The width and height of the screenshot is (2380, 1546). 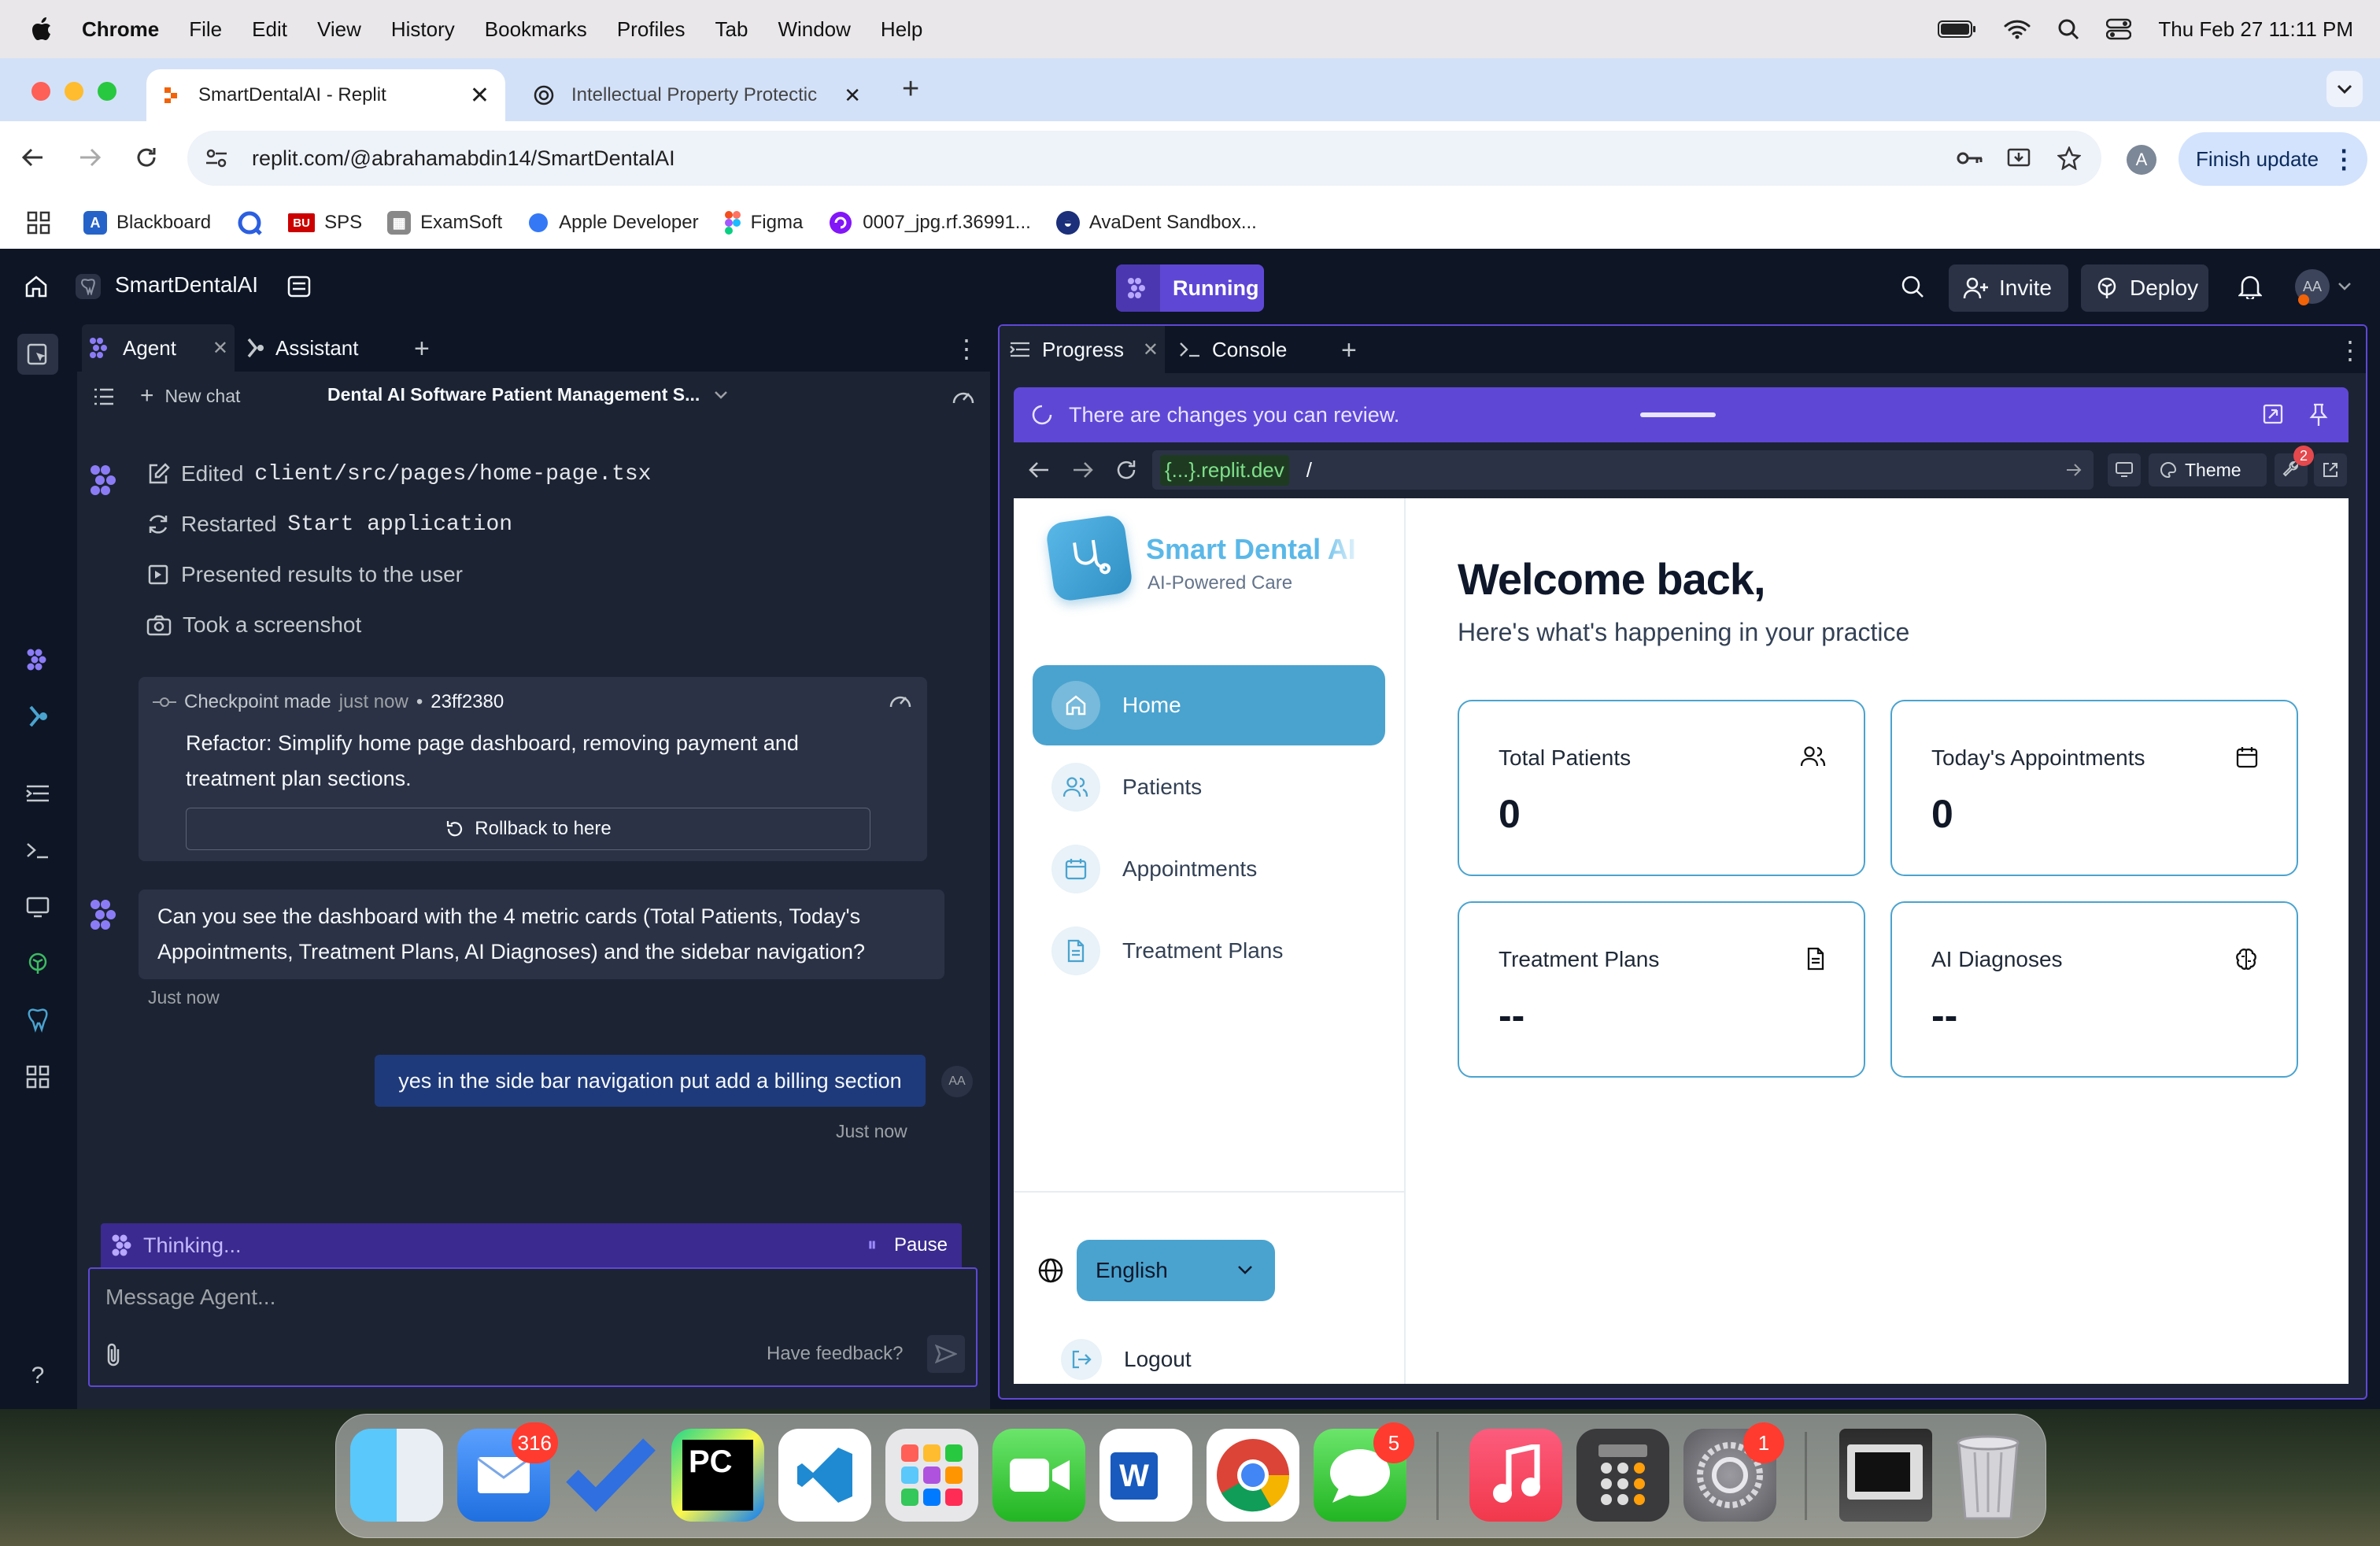 What do you see at coordinates (37, 716) in the screenshot?
I see `assistant-rail-icon` at bounding box center [37, 716].